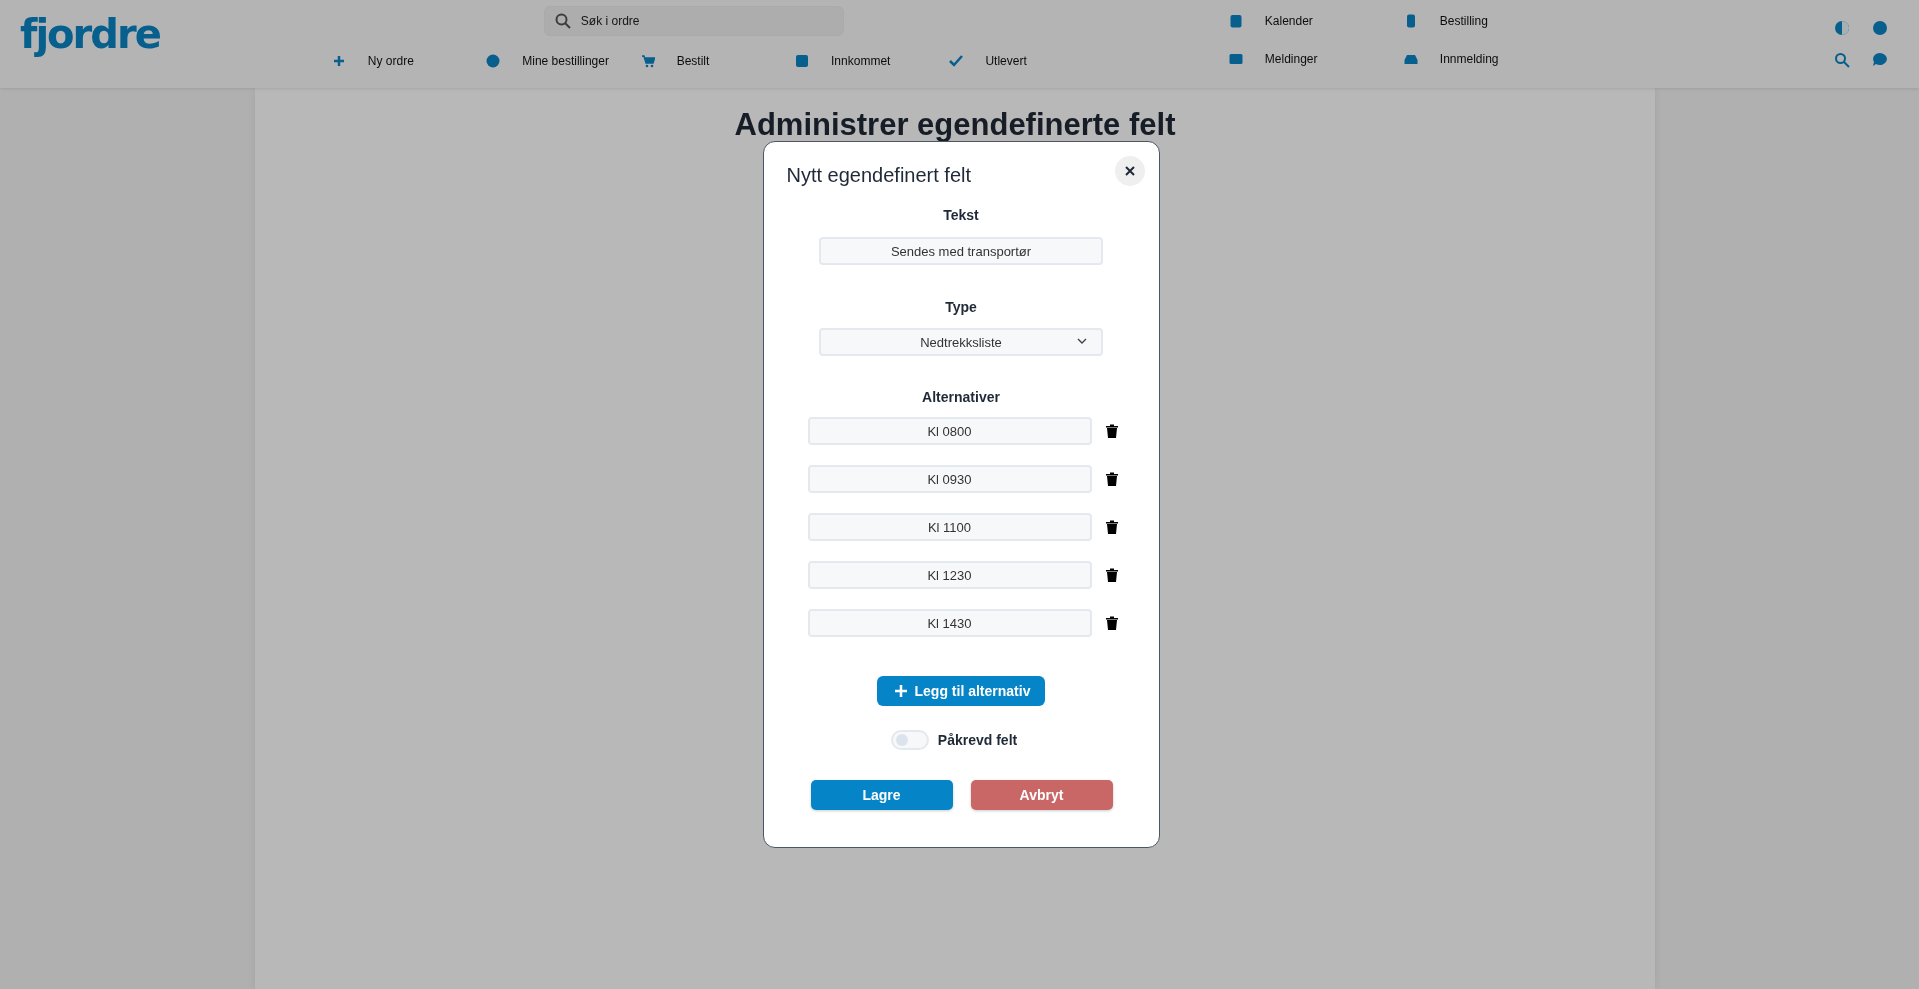 The image size is (1919, 989). I want to click on cancel-button: Avbryt, so click(1041, 795).